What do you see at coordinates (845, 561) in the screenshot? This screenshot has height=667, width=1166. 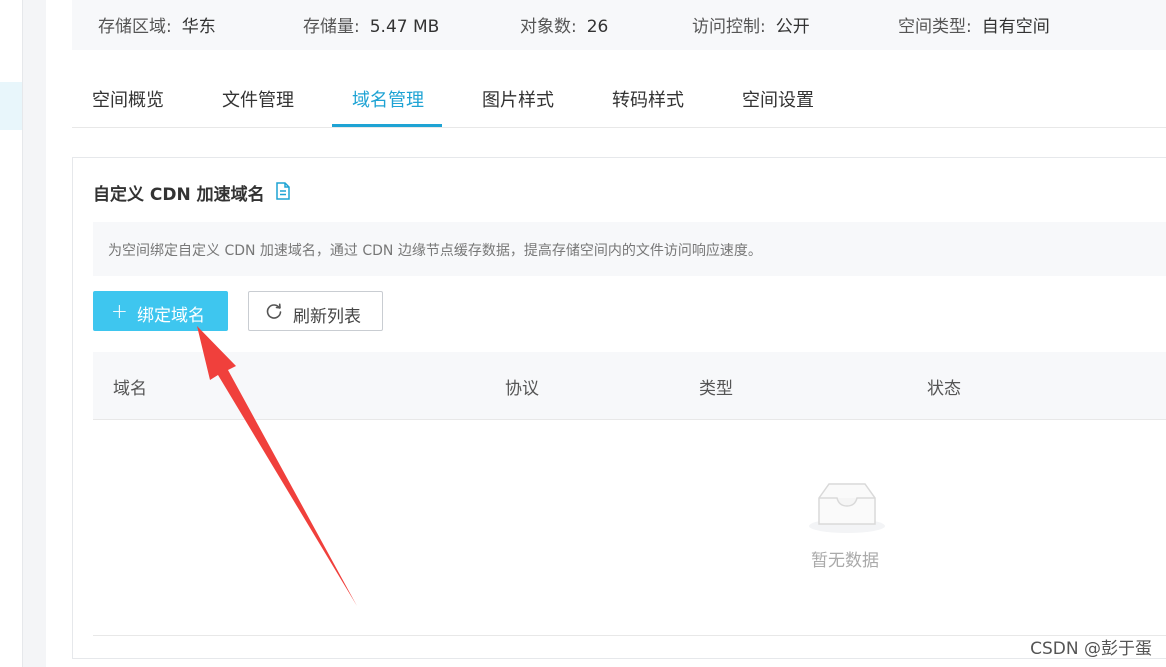 I see `empty-state-text: 暂无数据` at bounding box center [845, 561].